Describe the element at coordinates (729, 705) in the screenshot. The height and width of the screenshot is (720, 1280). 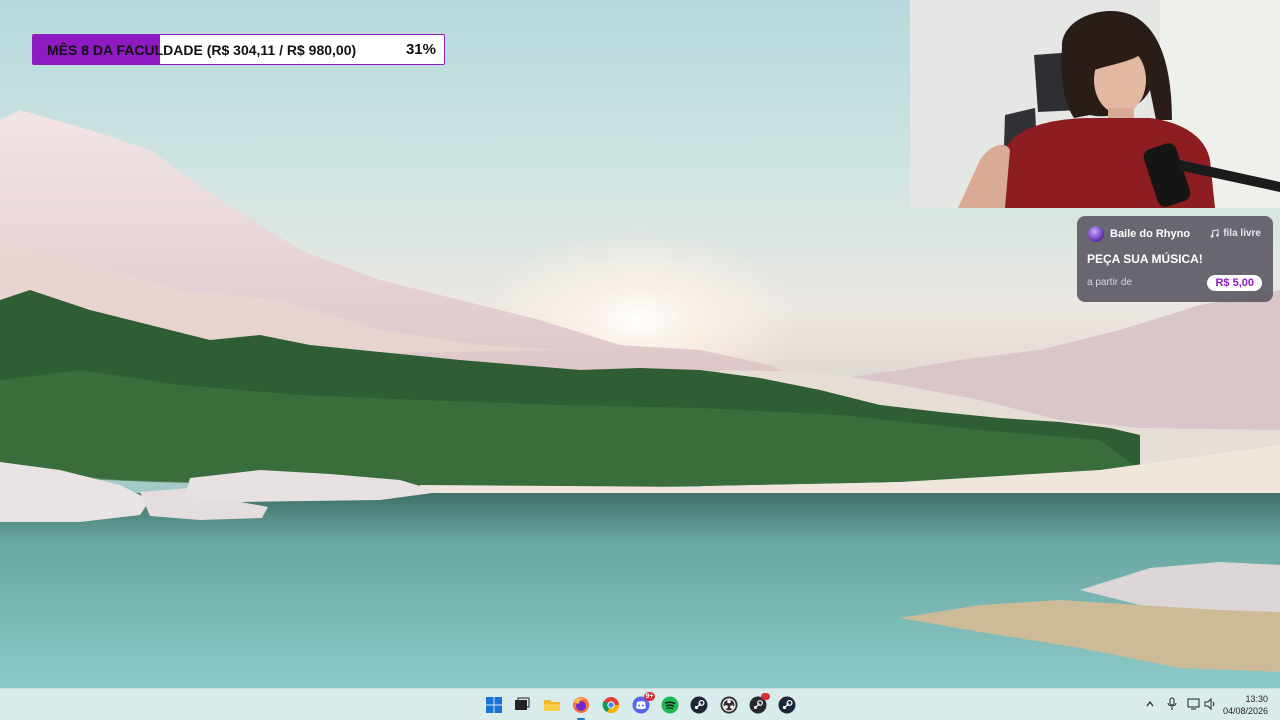
I see `obs-icon` at that location.